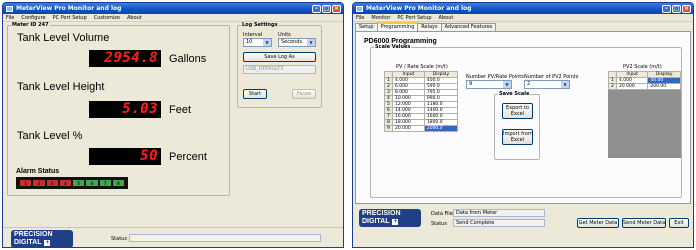 This screenshot has width=696, height=250. I want to click on table-row: 9 20.000 2000.0, so click(421, 128).